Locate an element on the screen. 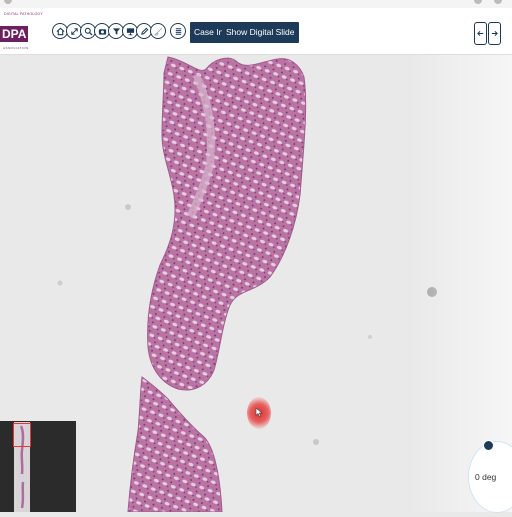  next-button is located at coordinates (494, 33).